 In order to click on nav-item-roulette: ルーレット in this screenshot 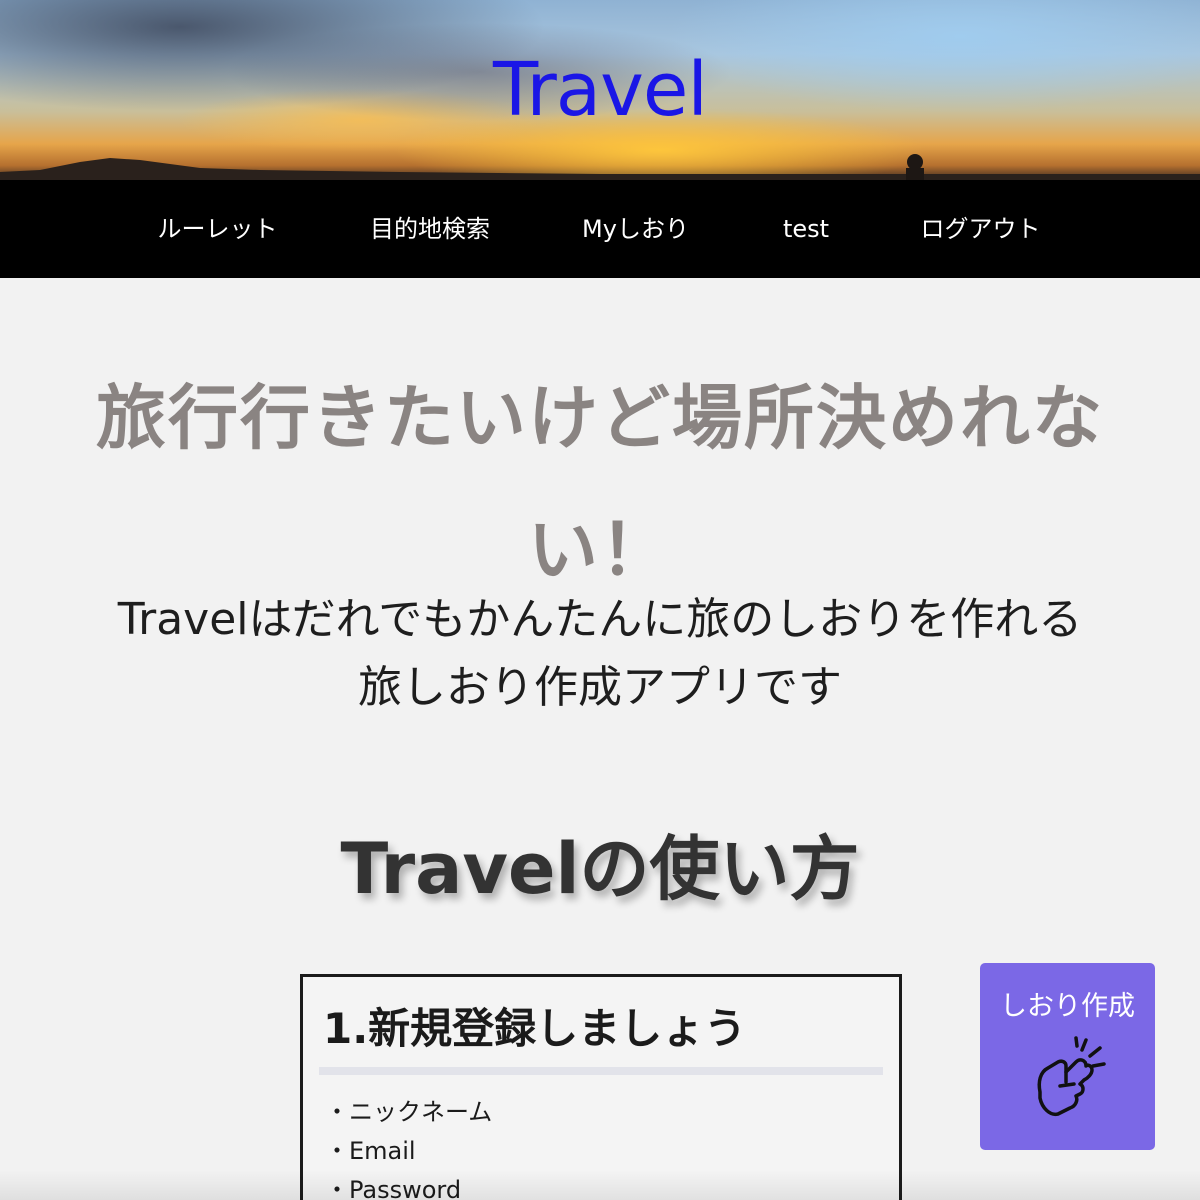, I will do `click(217, 229)`.